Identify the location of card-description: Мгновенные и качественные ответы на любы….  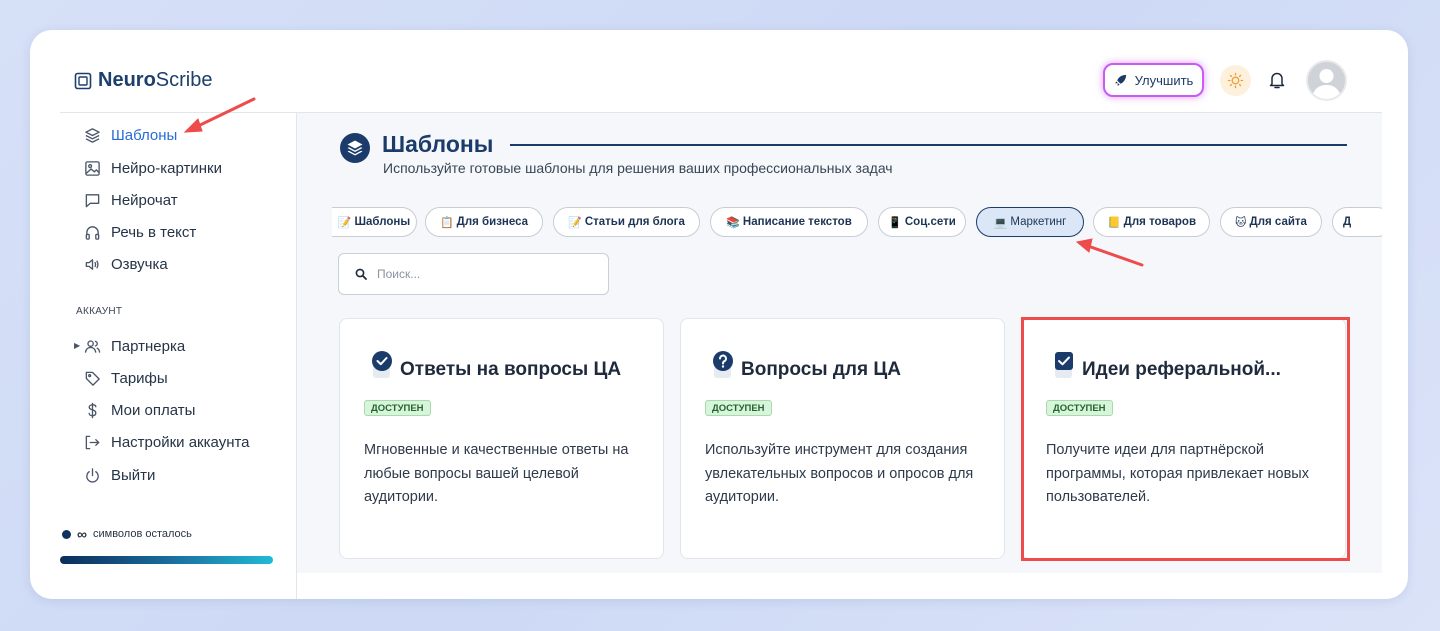
(496, 473).